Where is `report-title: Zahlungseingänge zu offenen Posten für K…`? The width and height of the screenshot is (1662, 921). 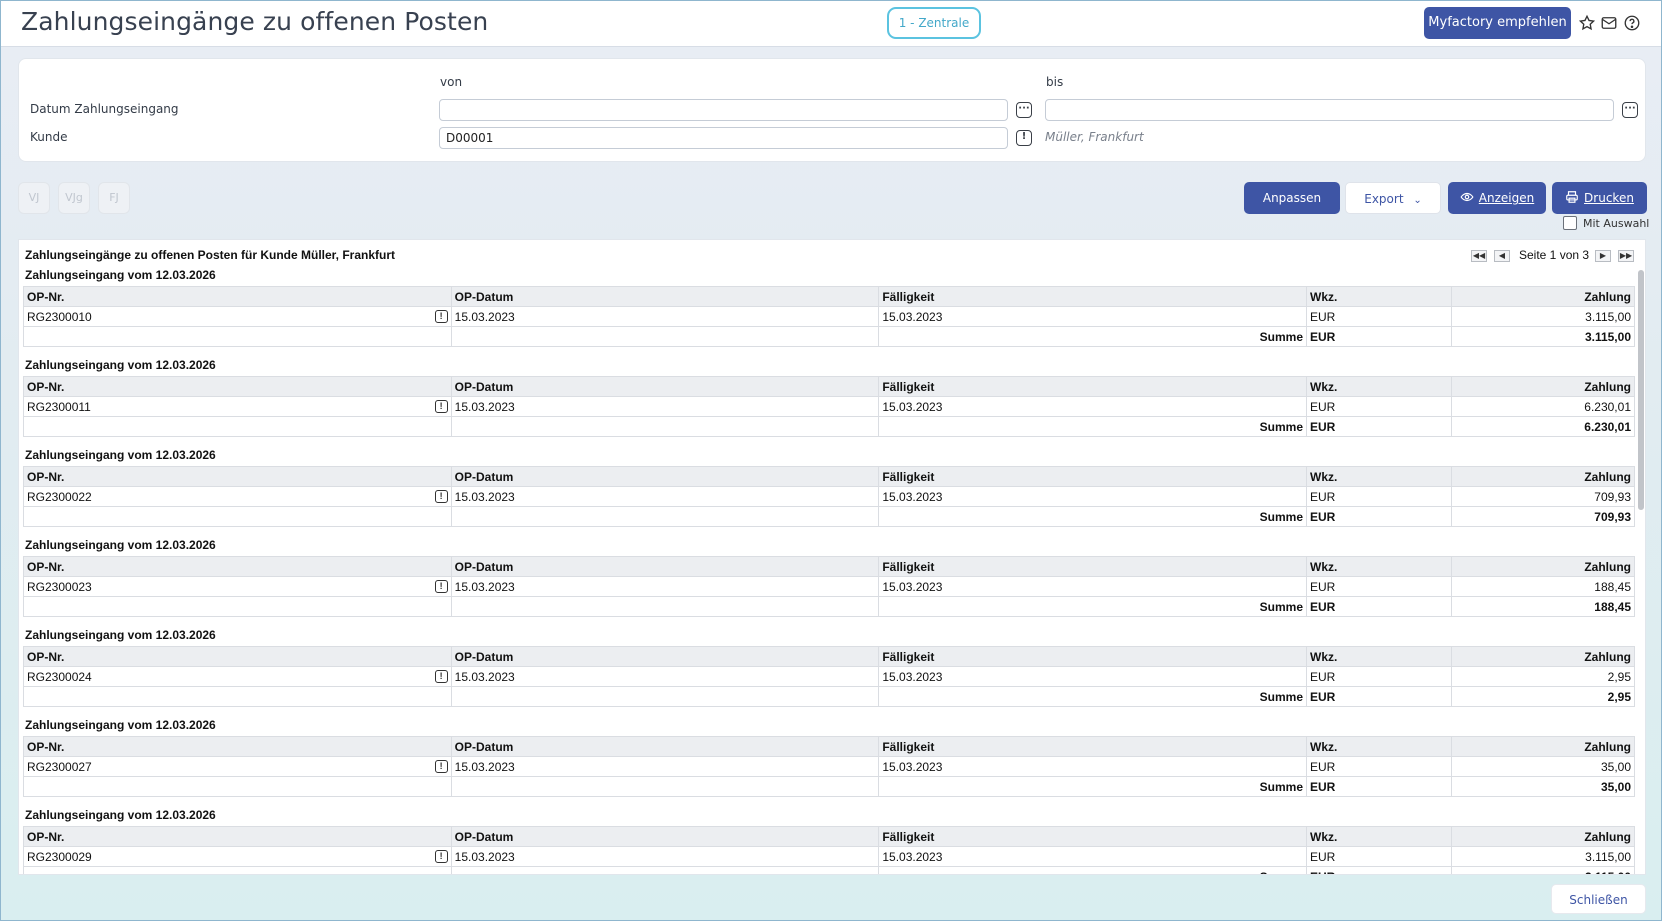 report-title: Zahlungseingänge zu offenen Posten für K… is located at coordinates (210, 255).